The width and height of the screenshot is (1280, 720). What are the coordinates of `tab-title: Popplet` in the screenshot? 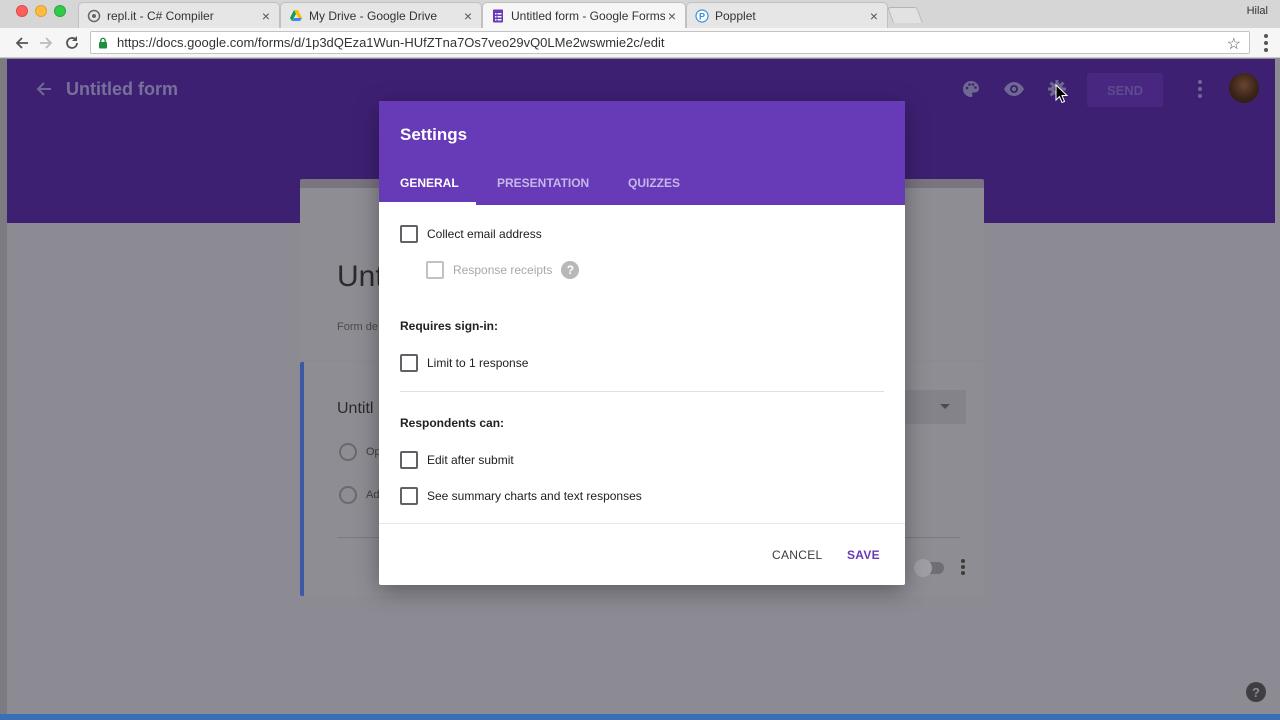 It's located at (735, 15).